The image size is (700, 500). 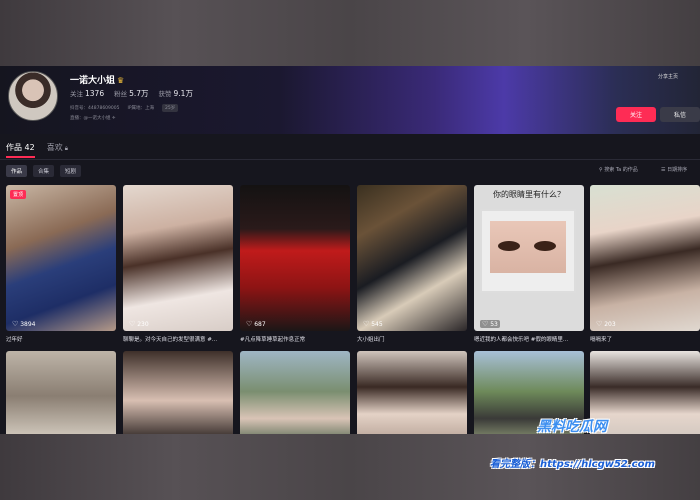 I want to click on crown-icon: ♛, so click(x=121, y=80).